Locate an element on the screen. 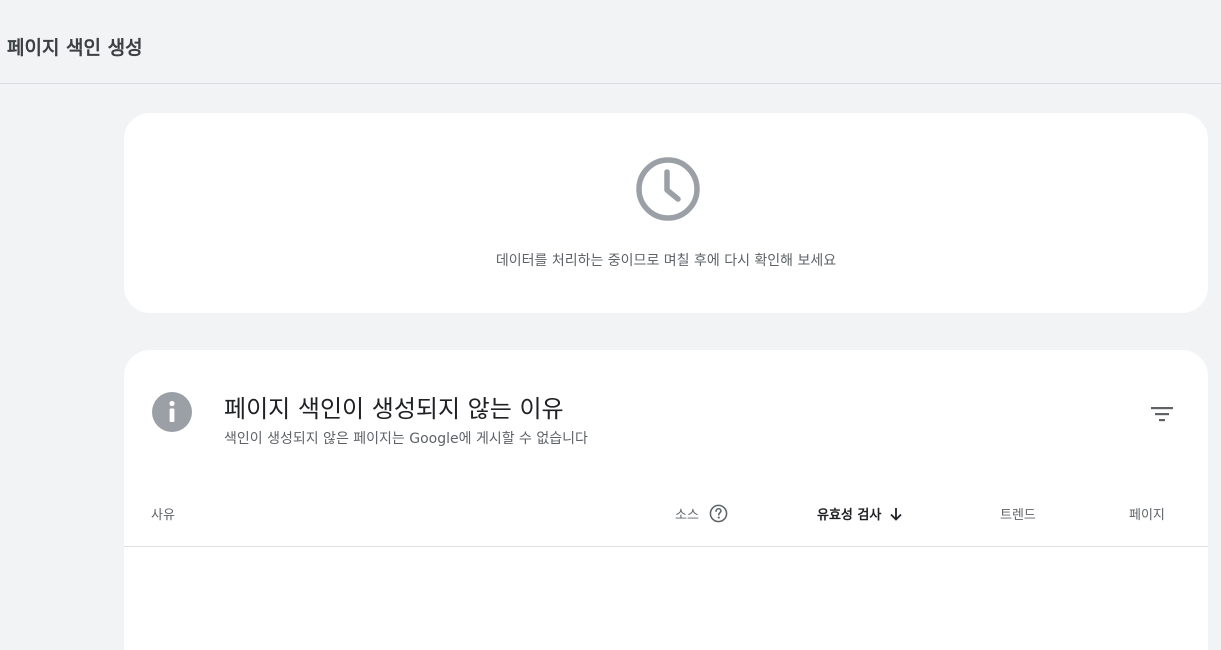  clock-icon is located at coordinates (668, 189).